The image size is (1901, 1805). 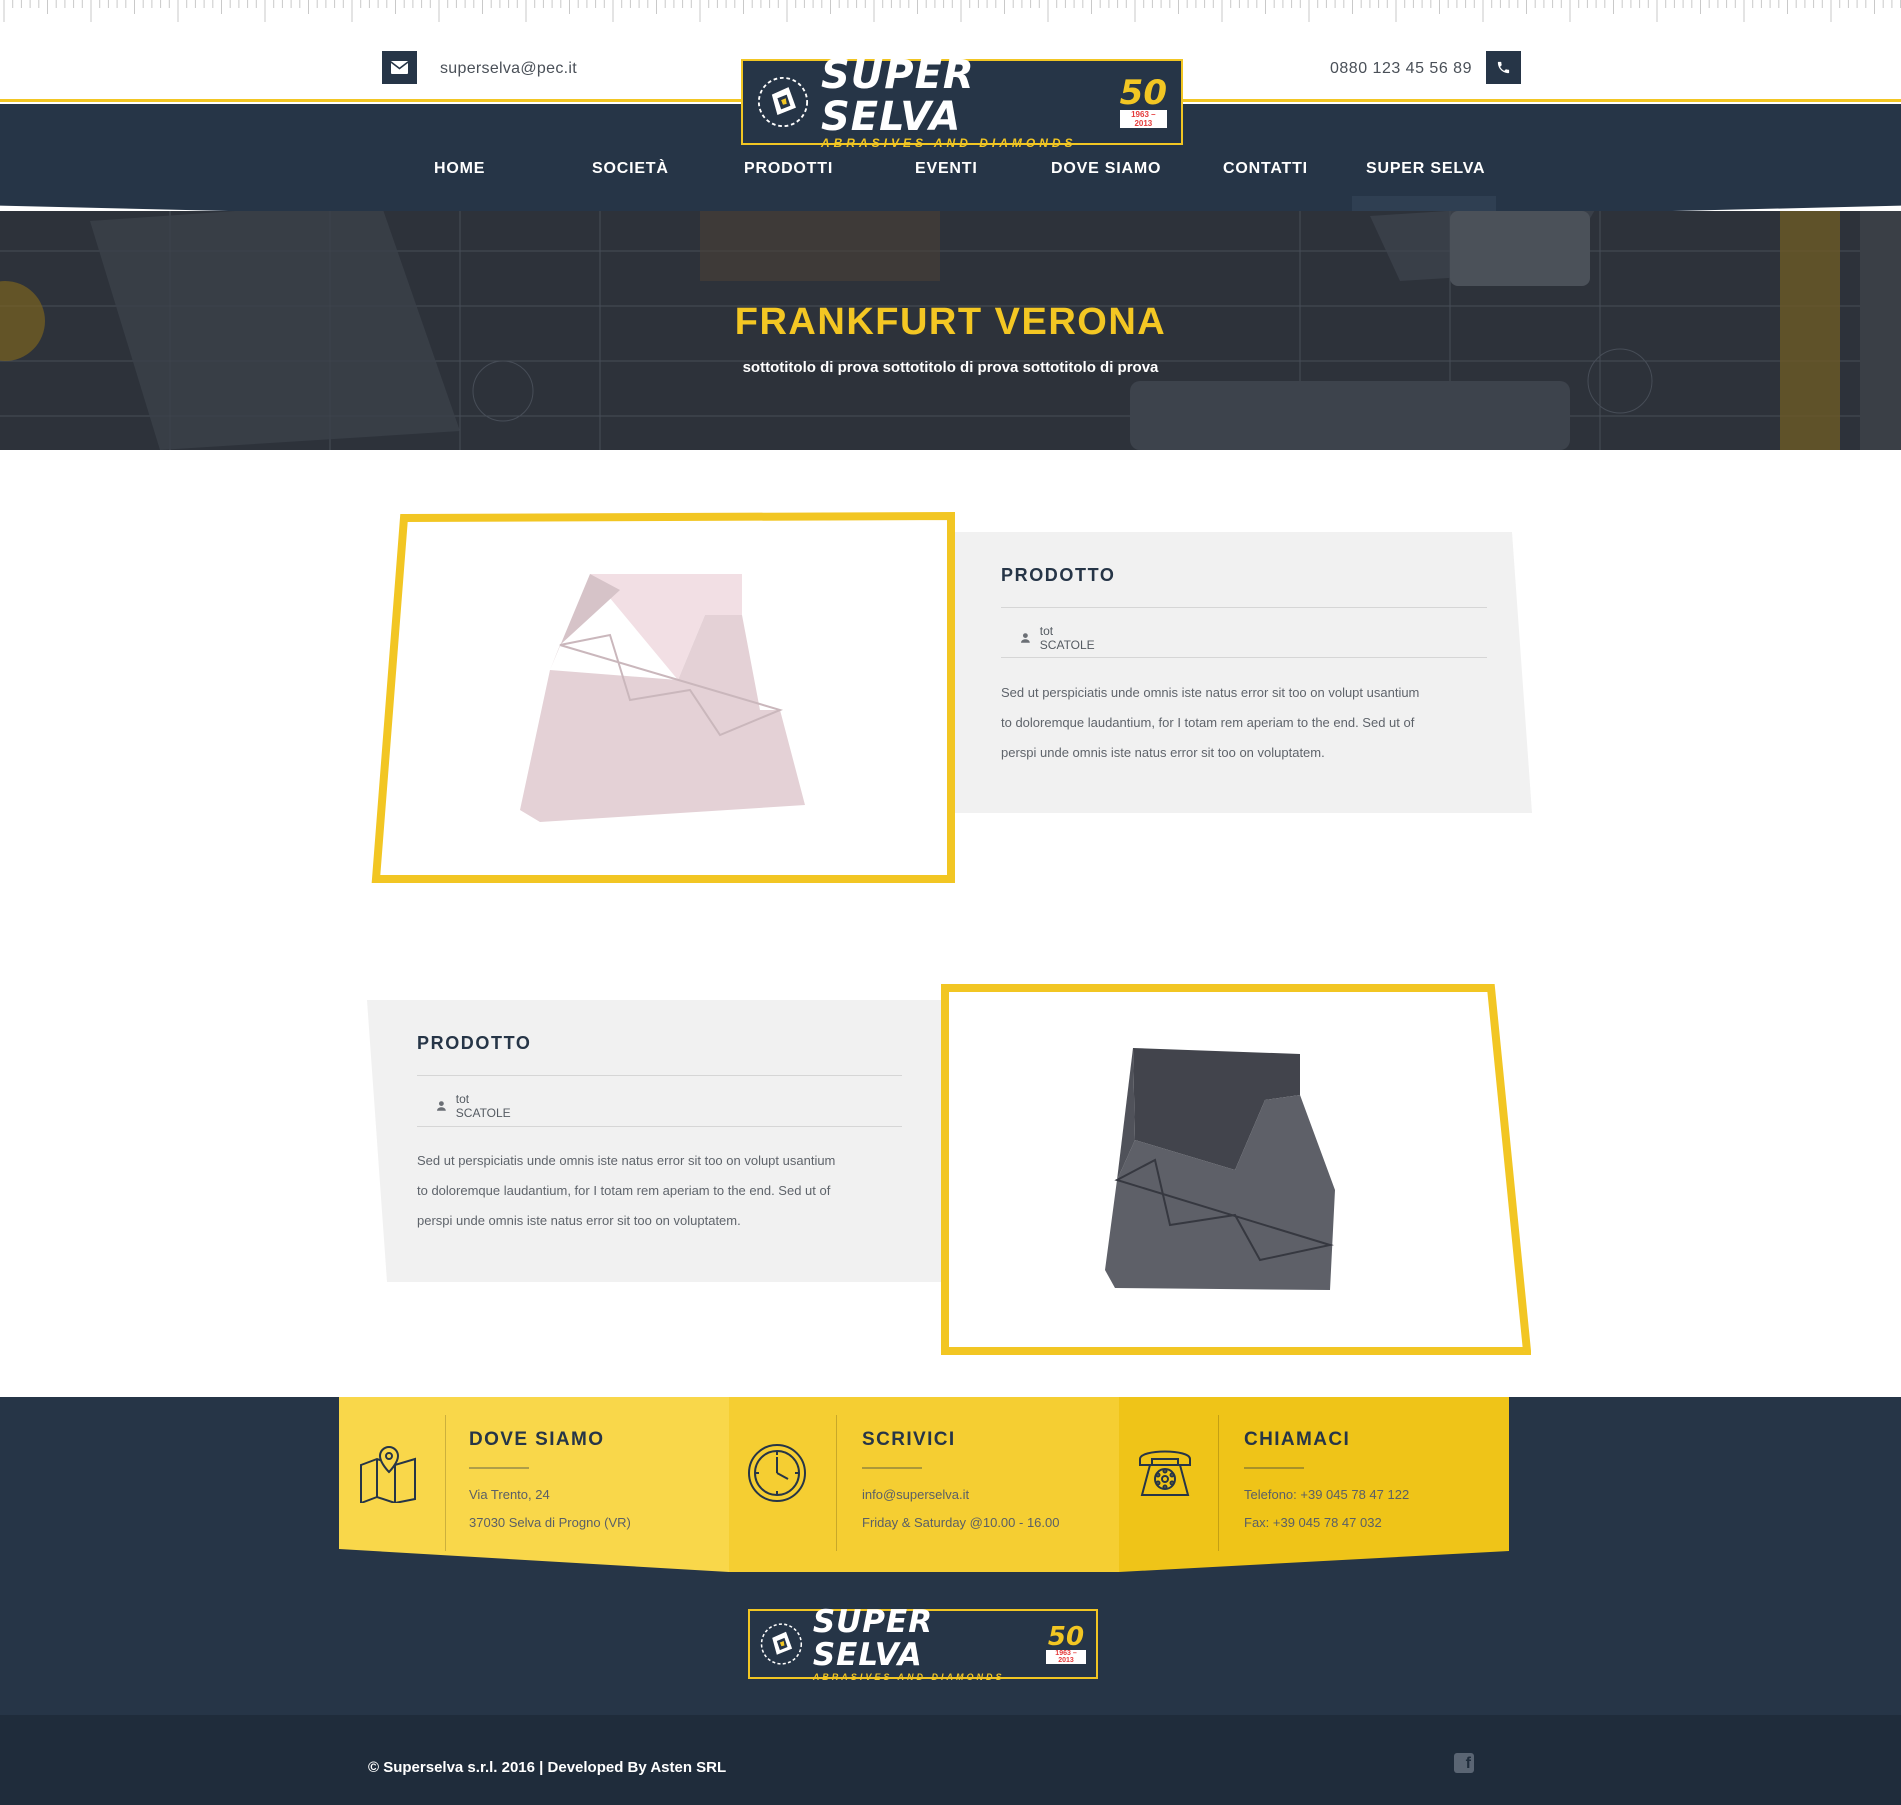 I want to click on telephone-icon, so click(x=1165, y=1473).